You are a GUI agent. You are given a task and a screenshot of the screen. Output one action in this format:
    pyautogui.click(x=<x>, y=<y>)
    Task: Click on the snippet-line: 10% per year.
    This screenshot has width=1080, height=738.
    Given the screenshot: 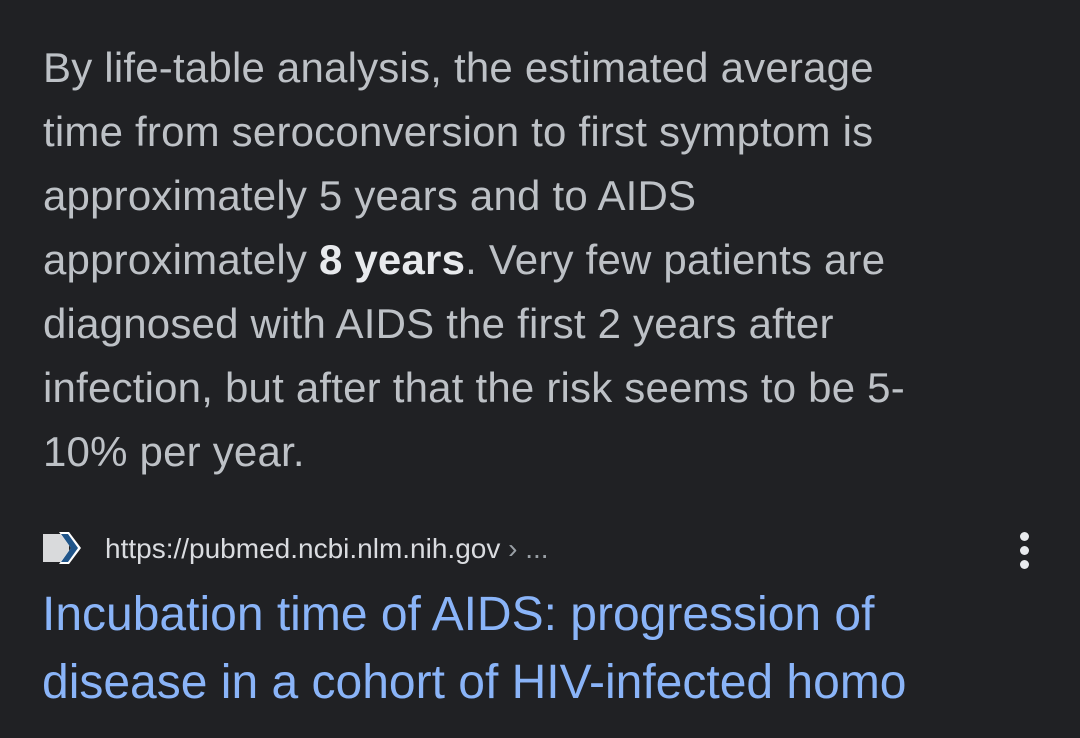 What is the action you would take?
    pyautogui.click(x=174, y=451)
    